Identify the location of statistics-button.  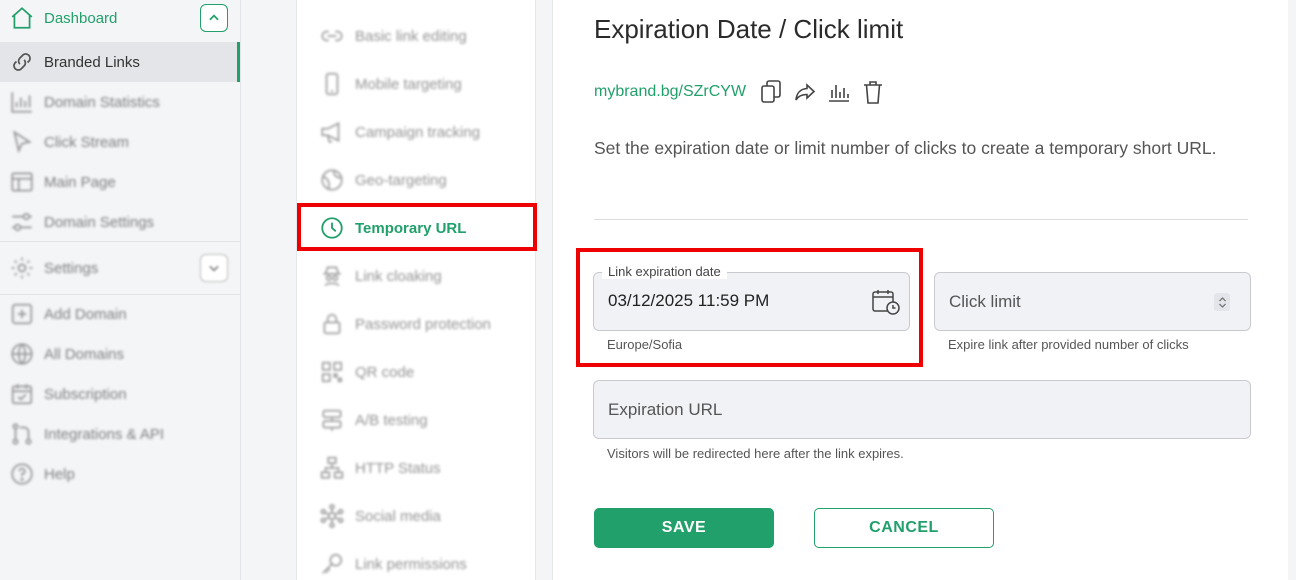
(839, 92).